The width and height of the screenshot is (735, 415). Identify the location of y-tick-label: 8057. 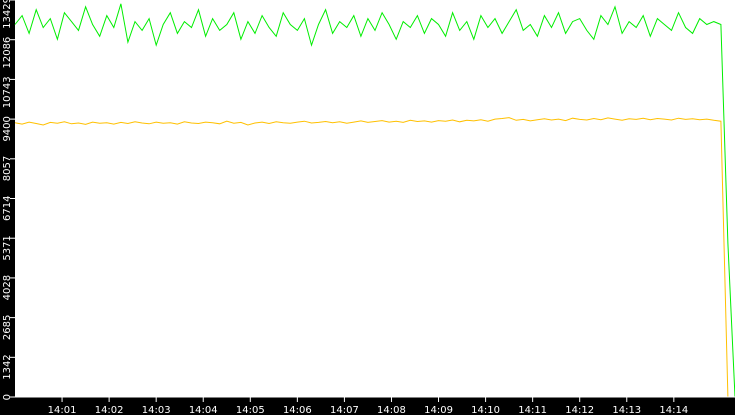
(7, 168).